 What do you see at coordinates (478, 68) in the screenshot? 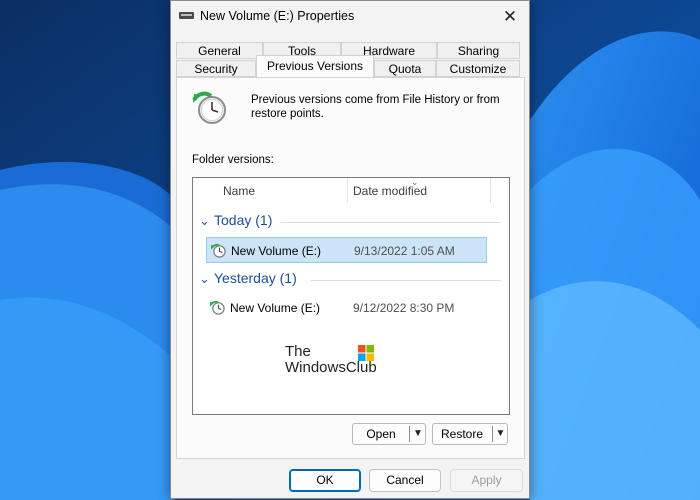
I see `tab-customize: Customize` at bounding box center [478, 68].